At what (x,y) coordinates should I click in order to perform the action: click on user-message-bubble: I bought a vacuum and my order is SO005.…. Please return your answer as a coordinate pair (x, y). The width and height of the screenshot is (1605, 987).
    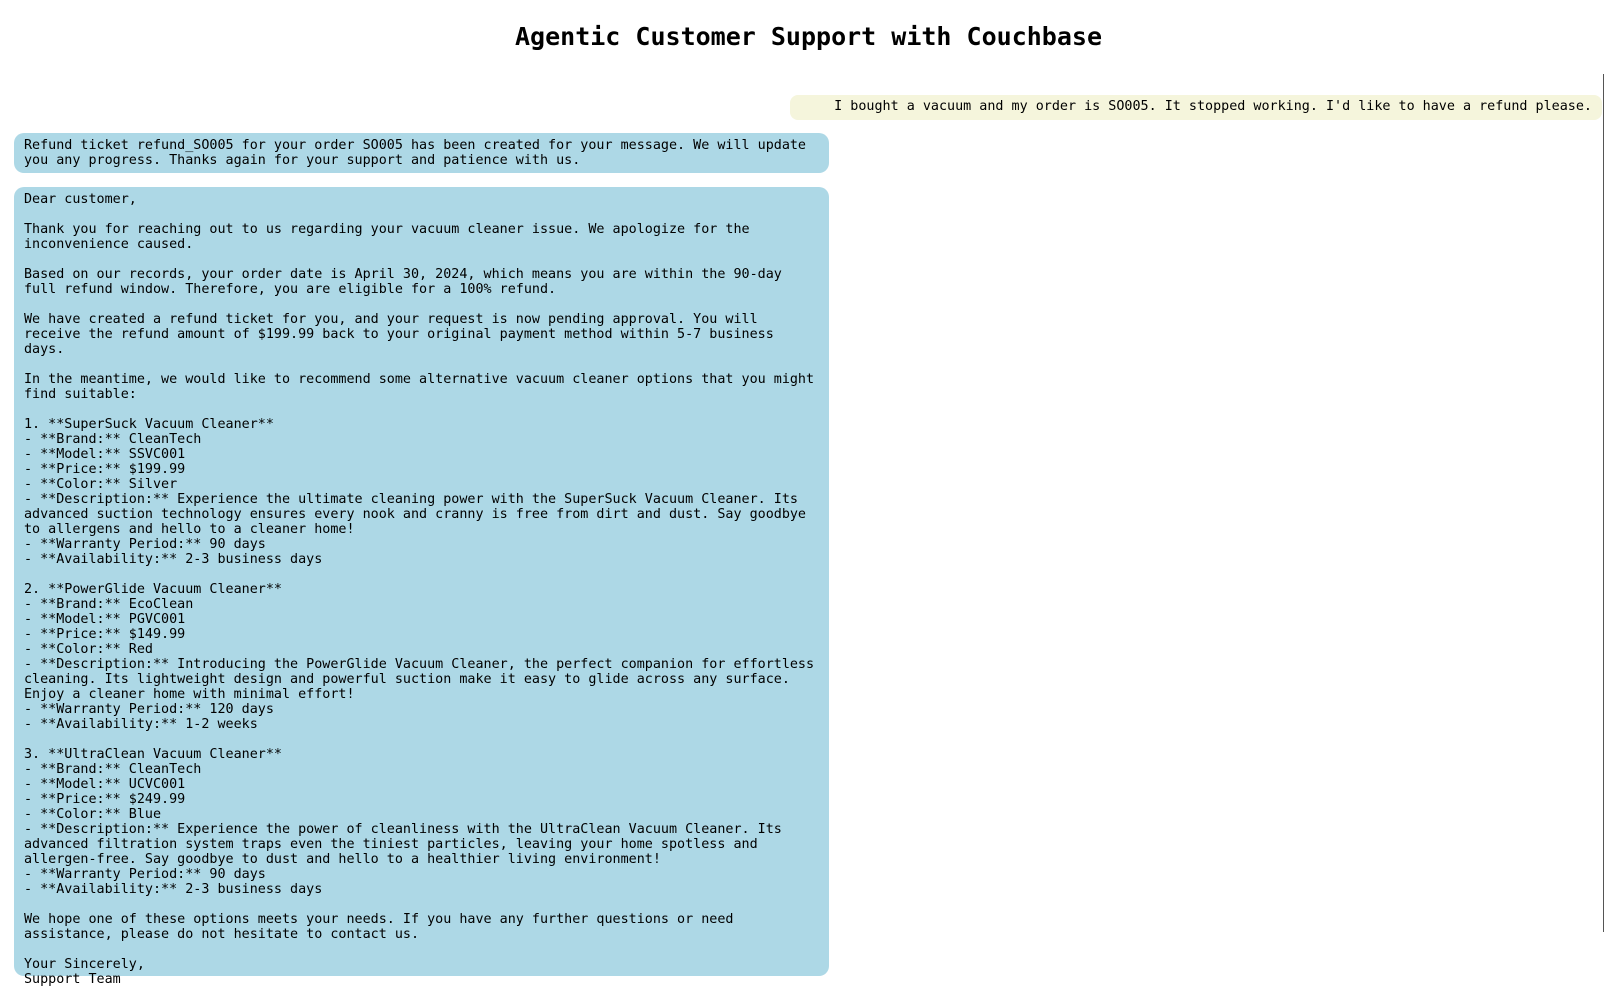
    Looking at the image, I should click on (1196, 107).